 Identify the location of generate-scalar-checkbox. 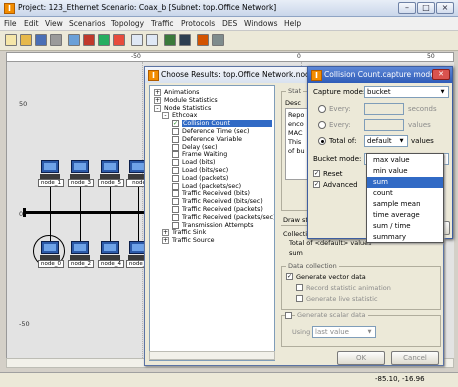
(288, 315).